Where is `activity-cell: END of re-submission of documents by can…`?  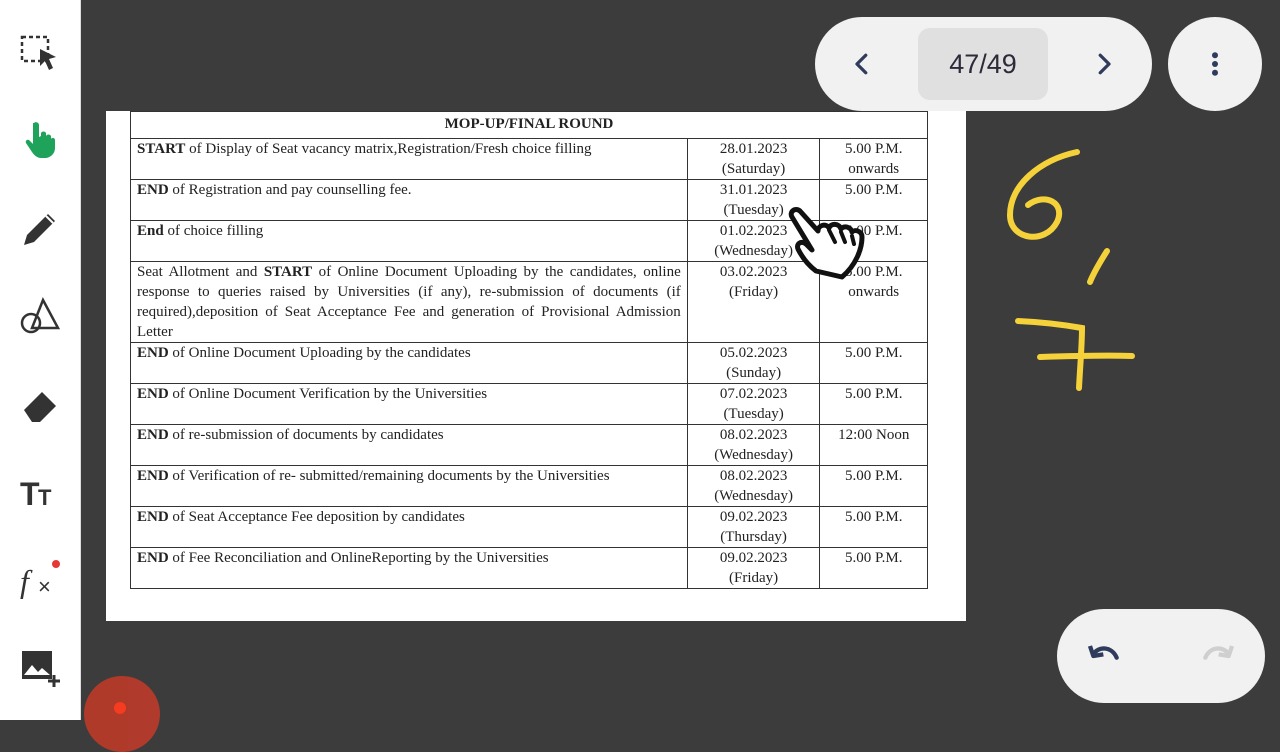
activity-cell: END of re-submission of documents by can… is located at coordinates (409, 445).